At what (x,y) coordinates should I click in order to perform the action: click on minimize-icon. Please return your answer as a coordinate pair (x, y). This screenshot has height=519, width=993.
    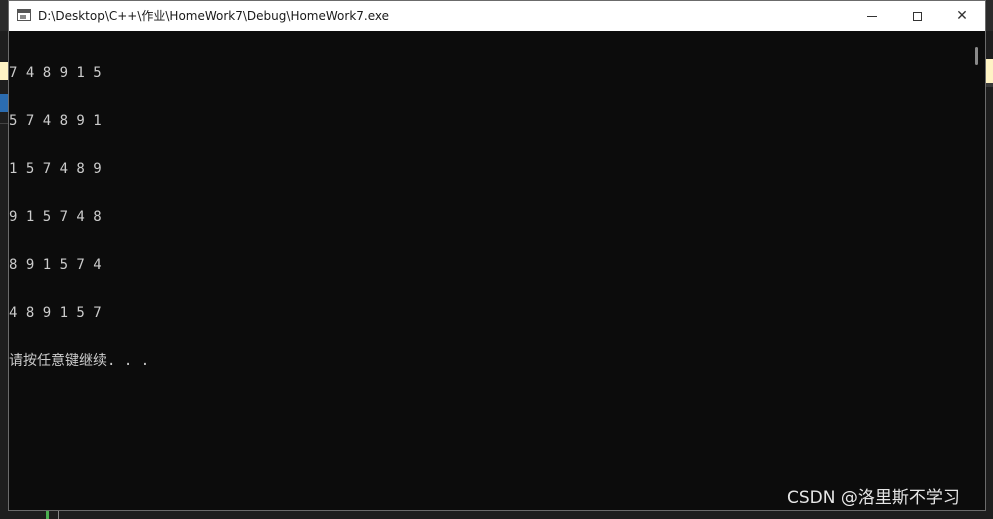
    Looking at the image, I should click on (872, 16).